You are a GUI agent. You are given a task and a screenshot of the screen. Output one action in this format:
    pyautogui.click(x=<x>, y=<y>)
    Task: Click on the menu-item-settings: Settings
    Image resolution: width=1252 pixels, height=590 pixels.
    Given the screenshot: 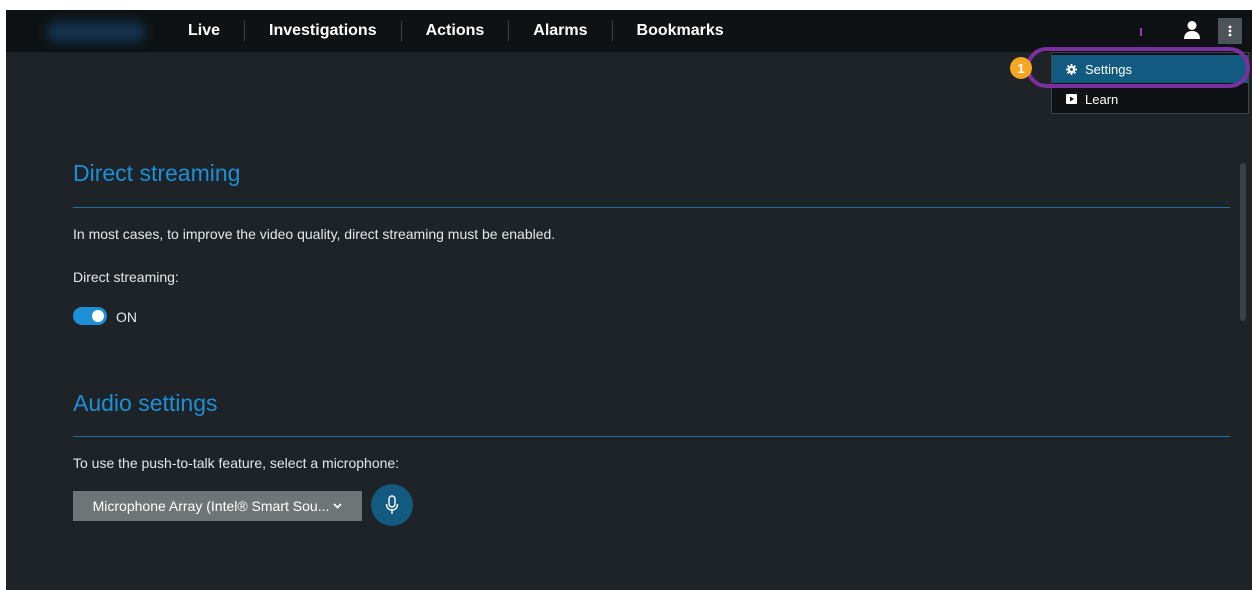 What is the action you would take?
    pyautogui.click(x=1150, y=69)
    